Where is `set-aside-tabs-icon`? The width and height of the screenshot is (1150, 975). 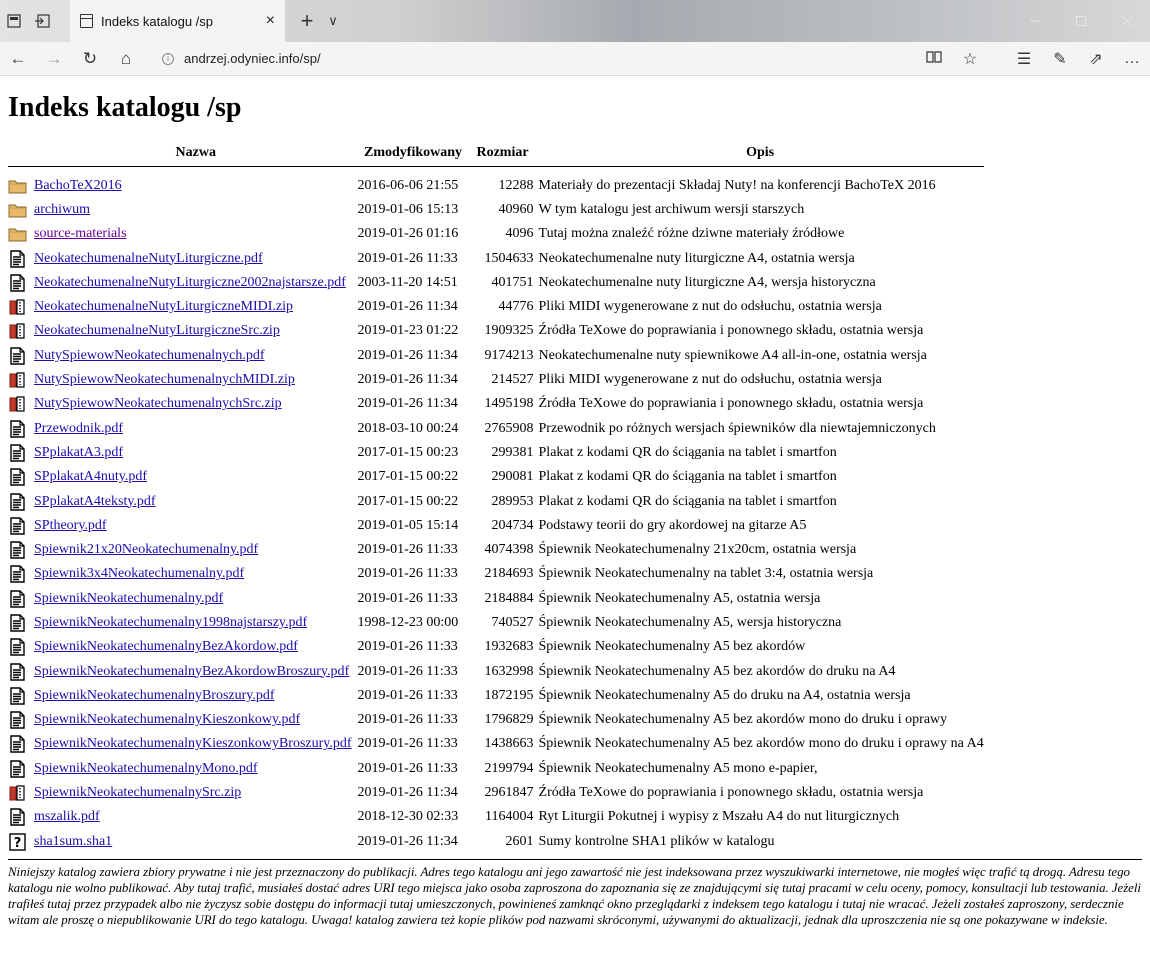 set-aside-tabs-icon is located at coordinates (42, 21).